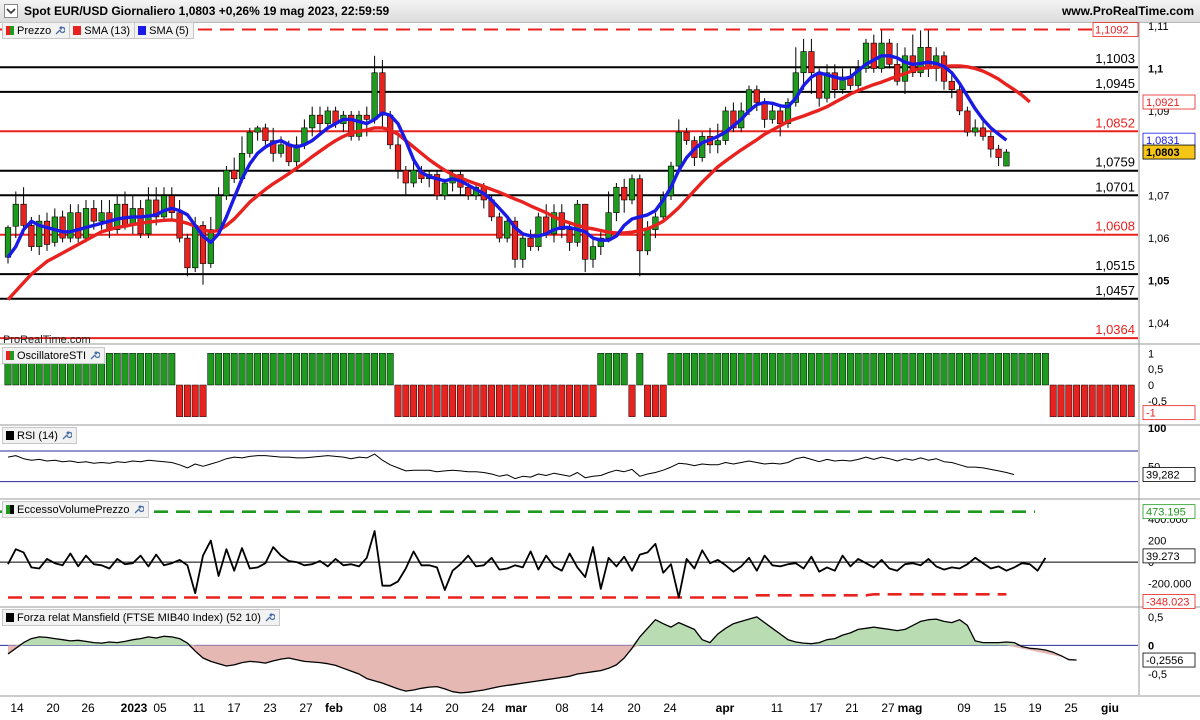 This screenshot has width=1200, height=720. Describe the element at coordinates (416, 708) in the screenshot. I see `x-axis-tick: 14` at that location.